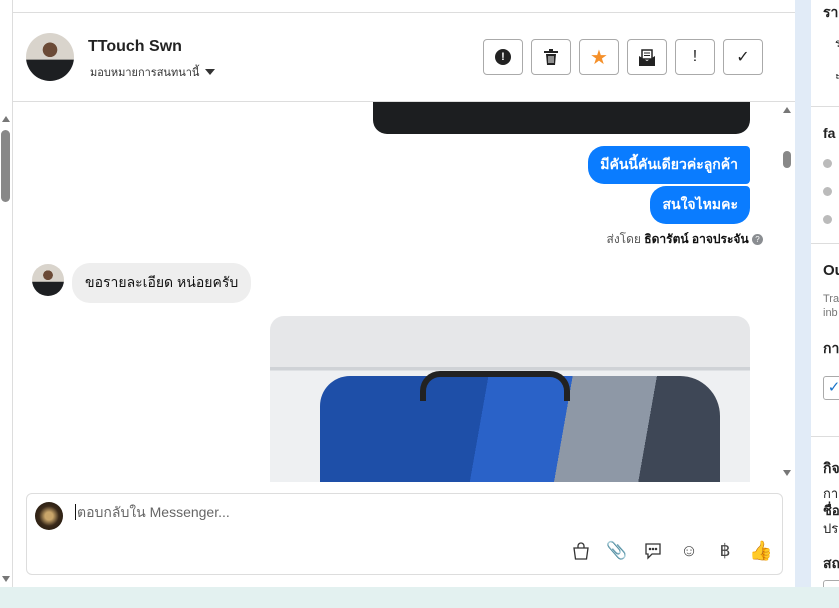 This screenshot has width=839, height=608. I want to click on star-button: ★, so click(599, 57).